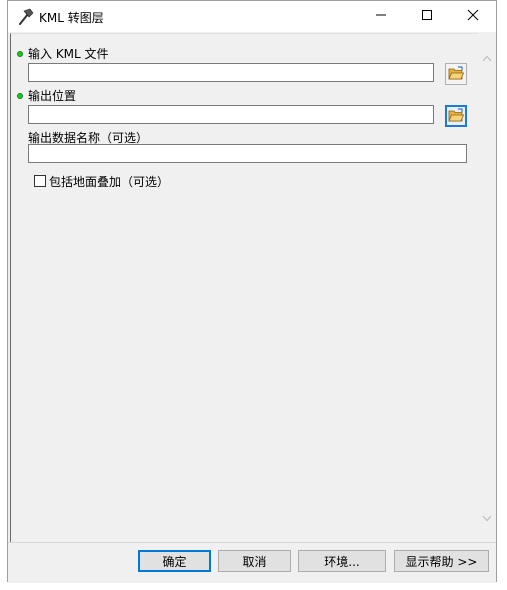 The width and height of the screenshot is (507, 590). I want to click on close-icon, so click(473, 16).